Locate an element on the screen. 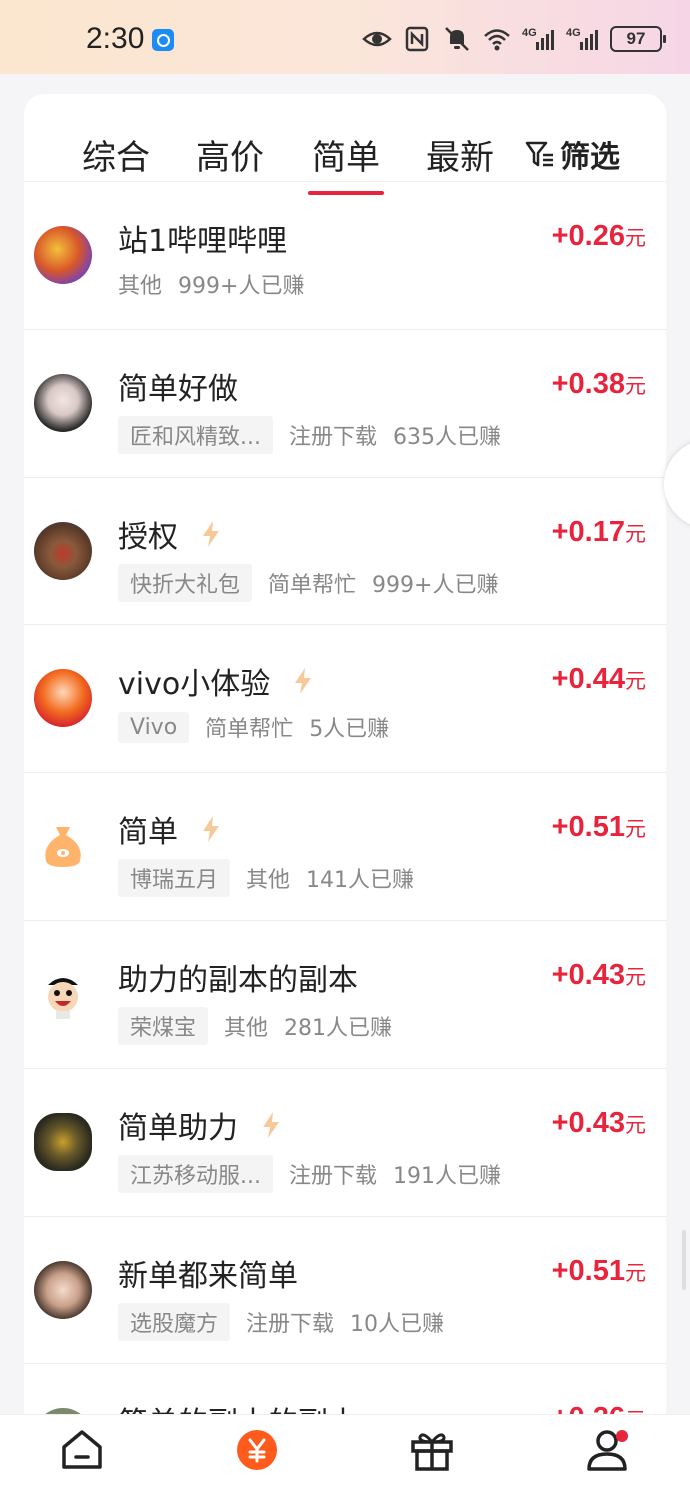 The height and width of the screenshot is (1486, 690). floating-side-handle is located at coordinates (677, 484).